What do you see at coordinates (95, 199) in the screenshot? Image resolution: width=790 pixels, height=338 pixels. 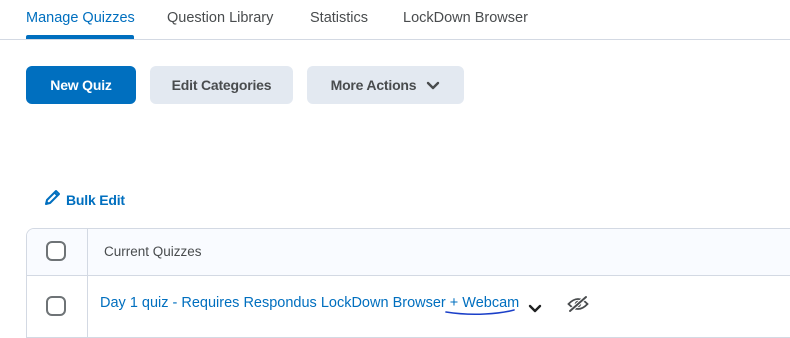 I see `bulk-edit-label: Bulk Edit` at bounding box center [95, 199].